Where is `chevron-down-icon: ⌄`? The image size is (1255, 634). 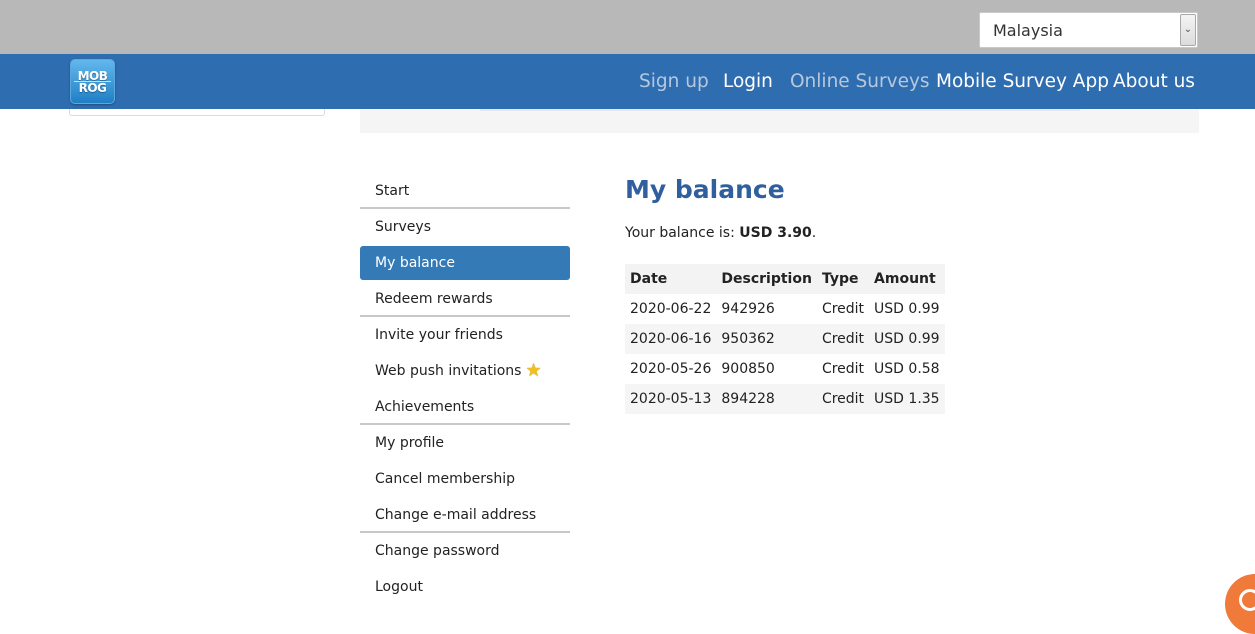
chevron-down-icon: ⌄ is located at coordinates (1188, 30).